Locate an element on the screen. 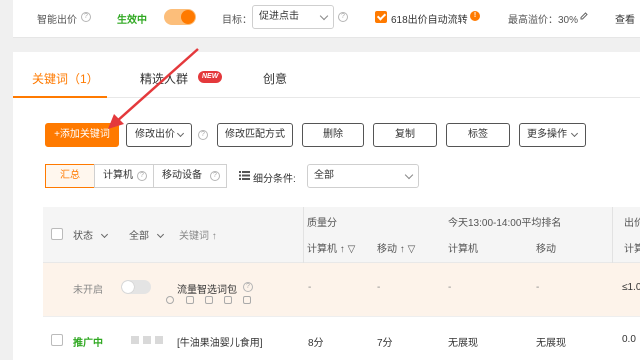 This screenshot has width=640, height=360. tab-mobile: 移动设备 ? is located at coordinates (190, 176).